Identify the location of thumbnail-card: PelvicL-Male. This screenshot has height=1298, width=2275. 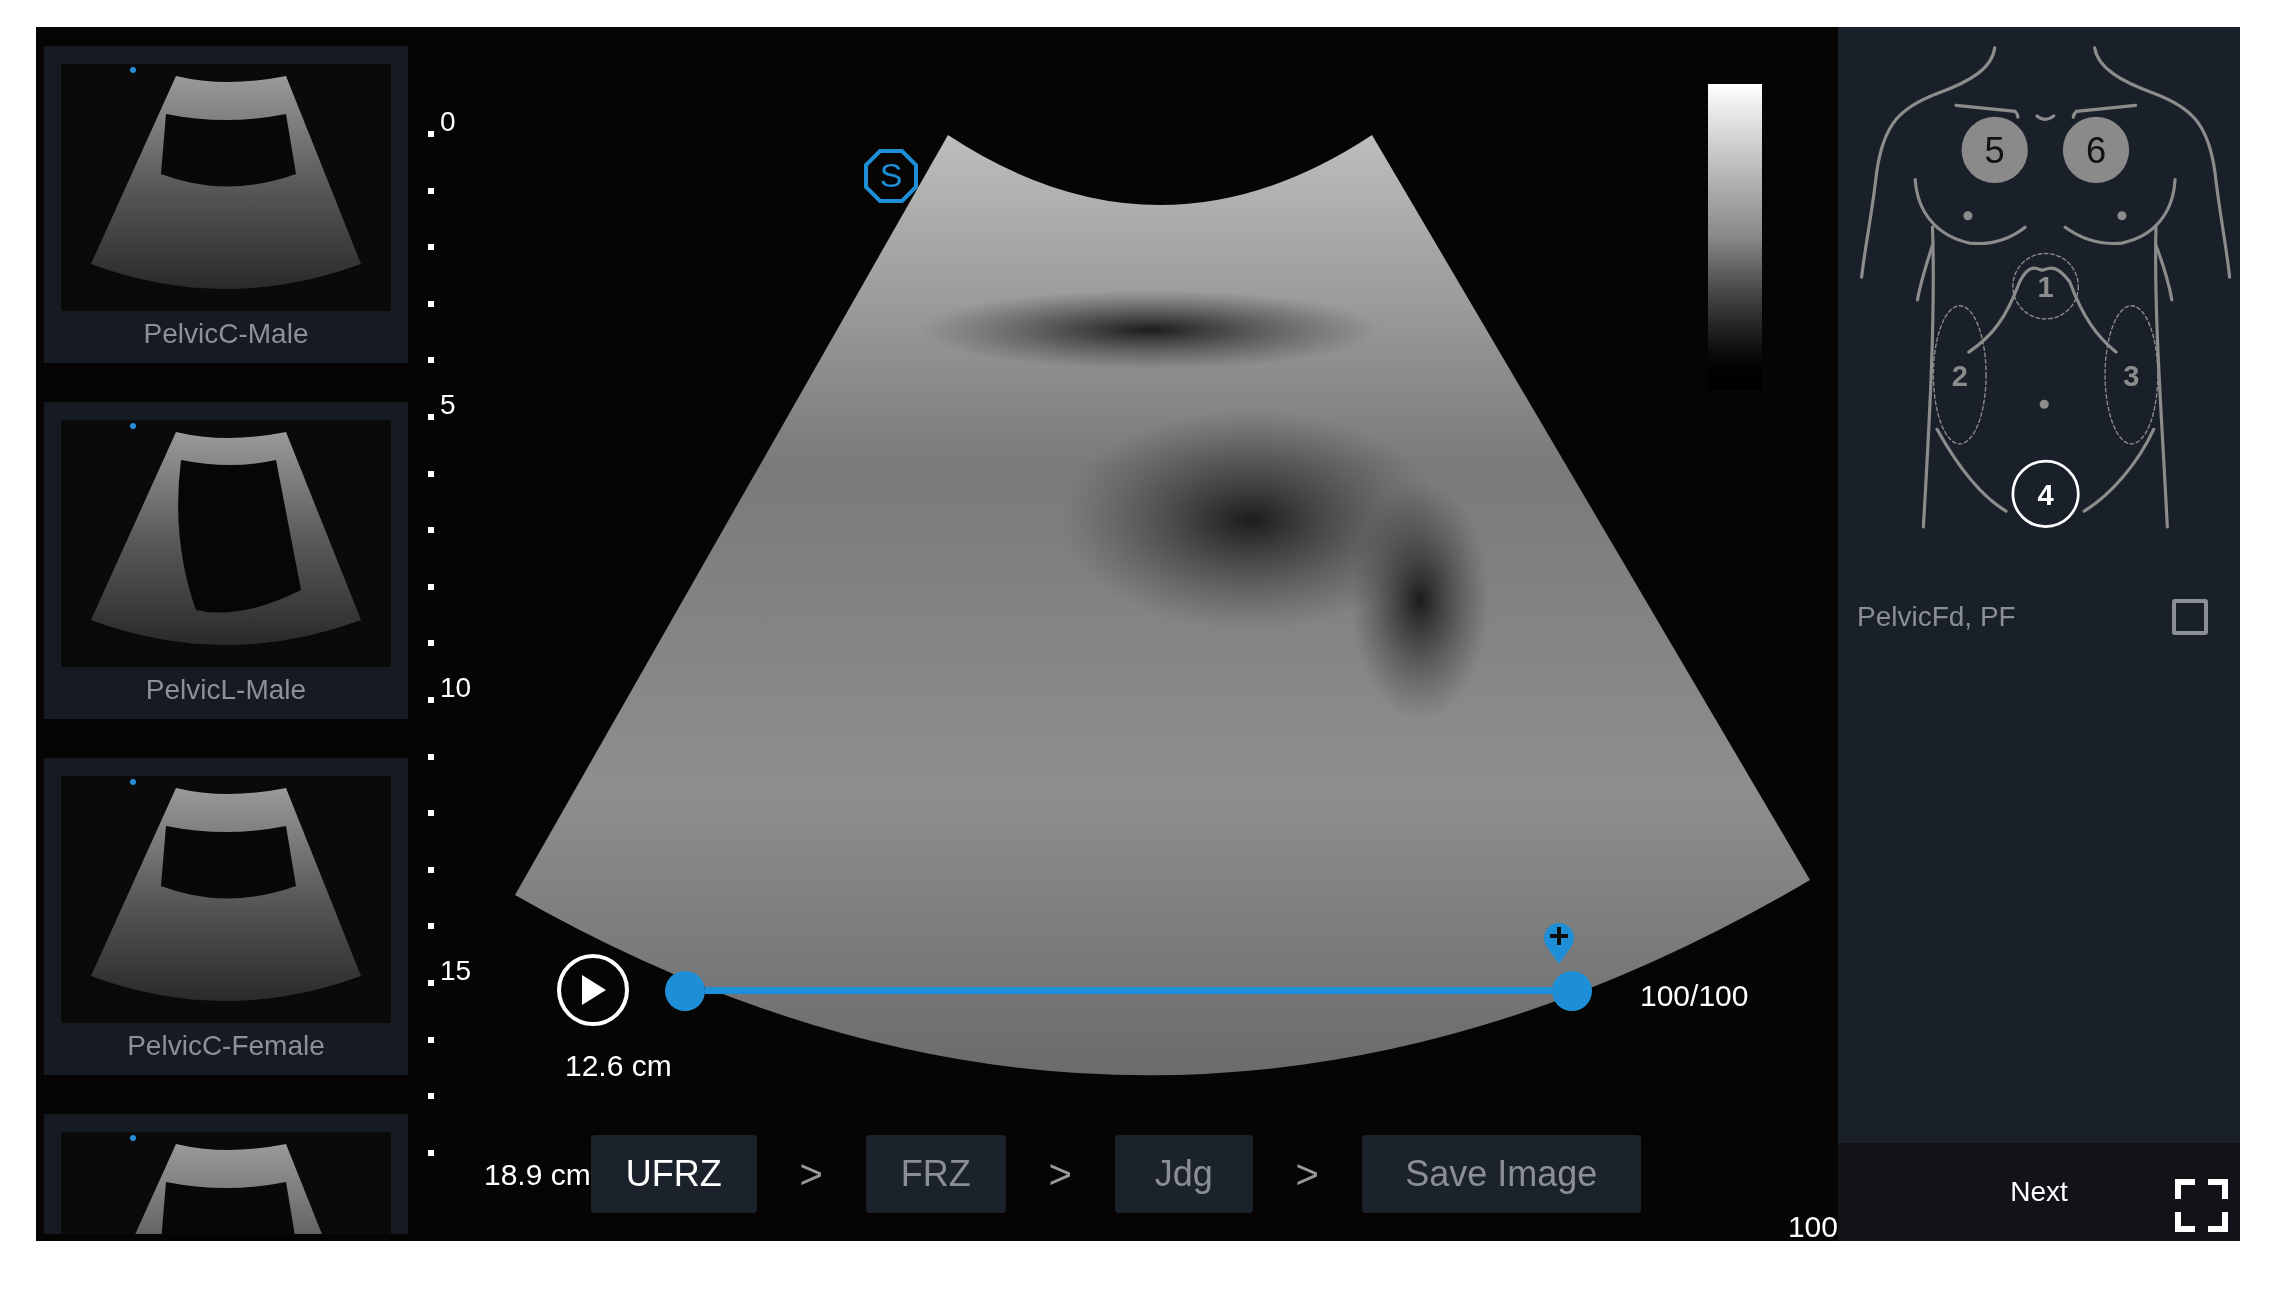
(226, 560).